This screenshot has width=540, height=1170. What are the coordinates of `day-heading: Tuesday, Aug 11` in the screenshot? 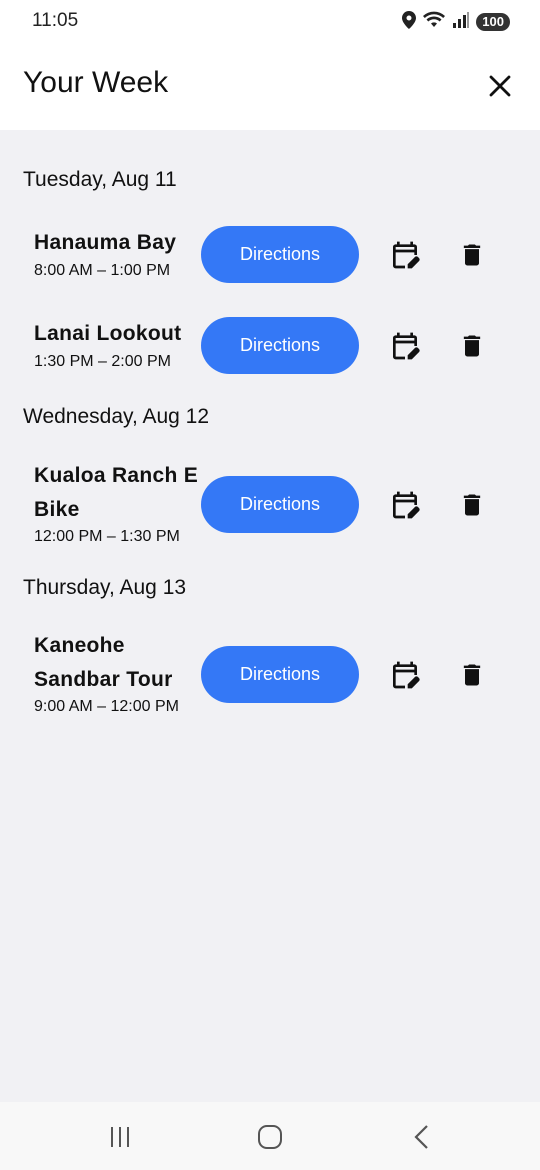 It's located at (100, 179).